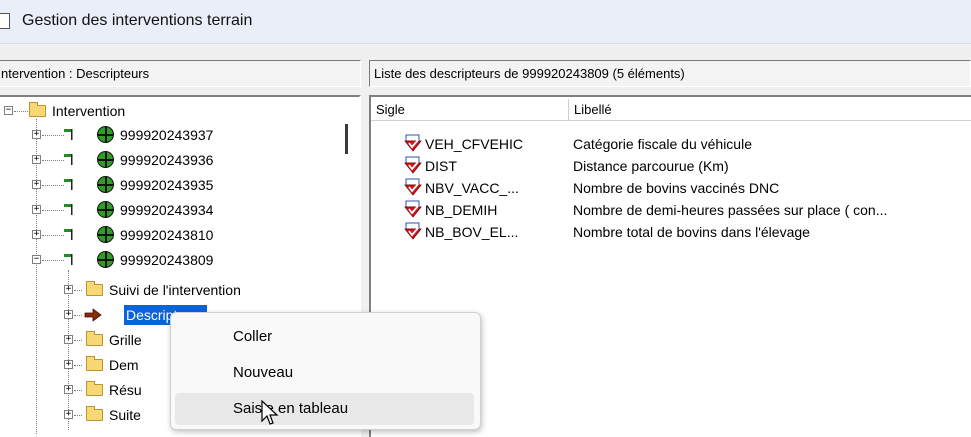 The height and width of the screenshot is (437, 971). What do you see at coordinates (691, 232) in the screenshot?
I see `descriptor-libelle: Nombre total de bovins dans l'élevage` at bounding box center [691, 232].